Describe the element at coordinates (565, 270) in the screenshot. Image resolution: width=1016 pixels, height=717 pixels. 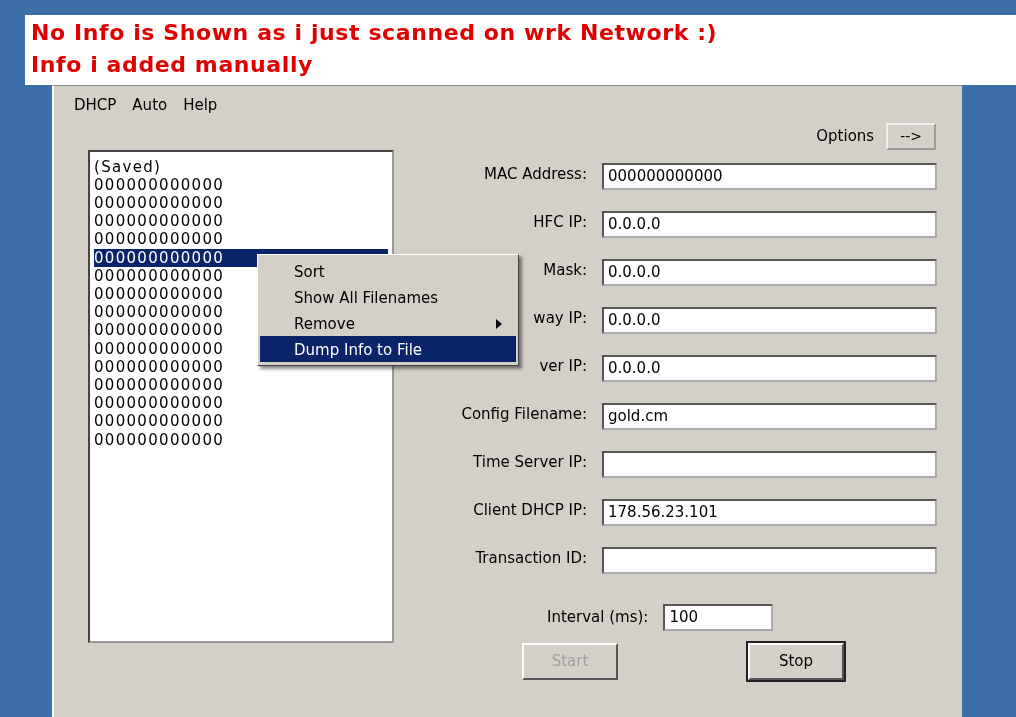
I see `field-label: Mask:` at that location.